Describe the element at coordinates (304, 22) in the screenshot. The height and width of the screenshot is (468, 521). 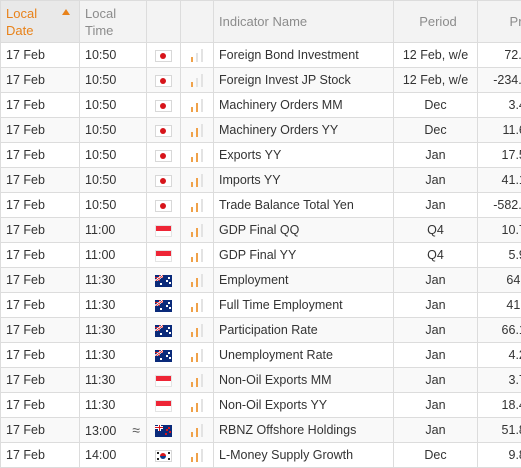
I see `column-header-indicator-name: Indicator Name` at that location.